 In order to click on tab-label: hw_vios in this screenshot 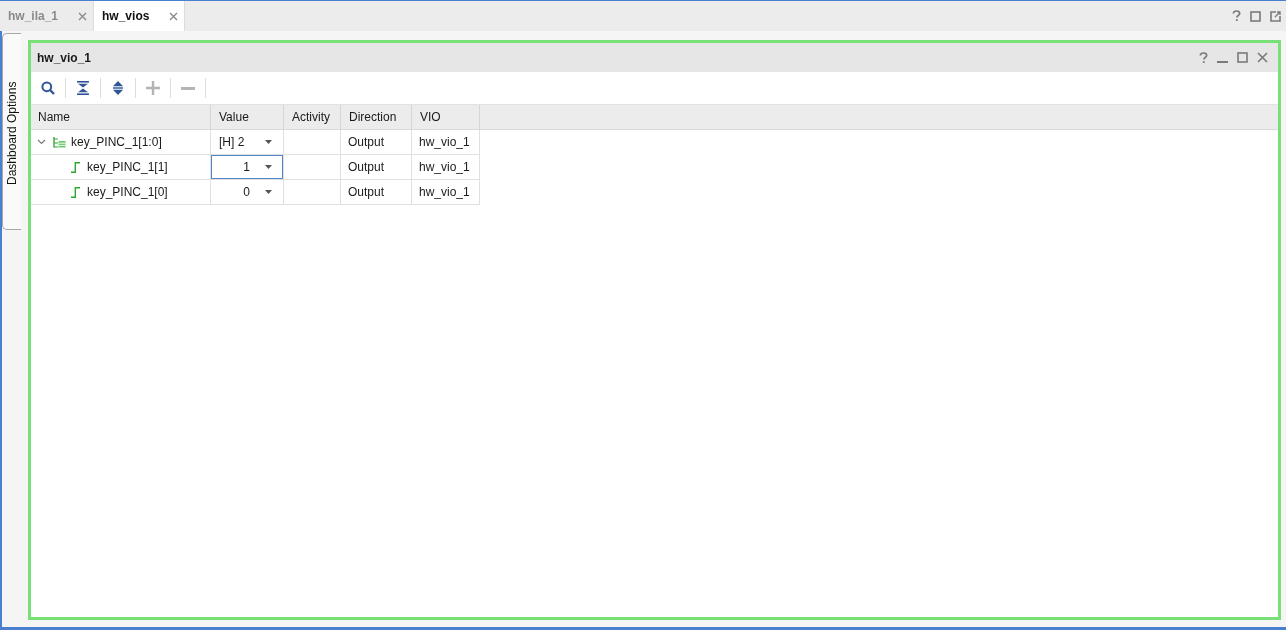, I will do `click(126, 16)`.